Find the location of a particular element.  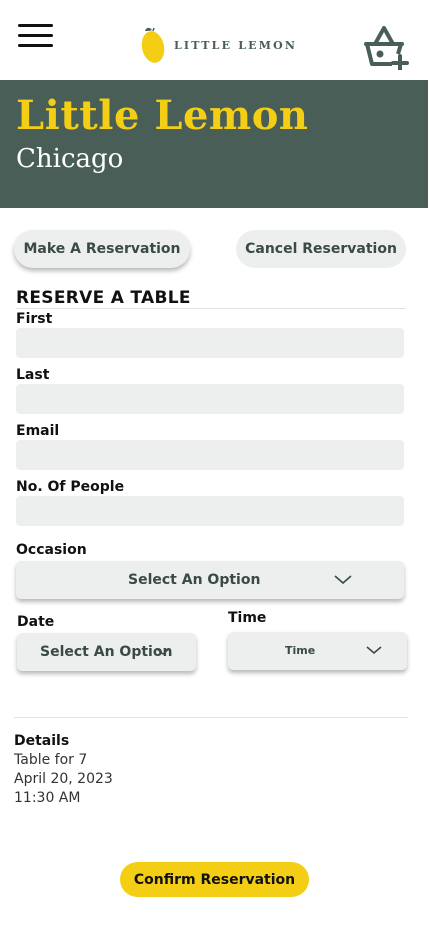

hero-banner: Little Lemon Chicago is located at coordinates (214, 144).